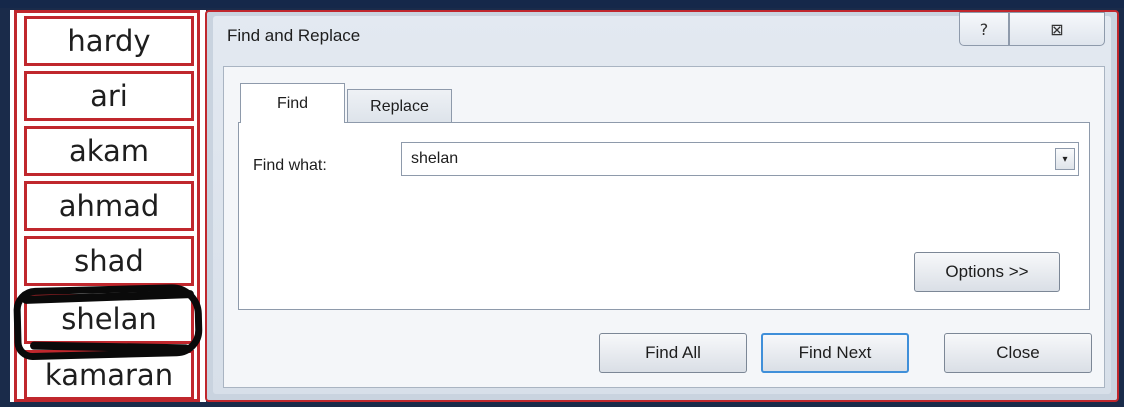 The image size is (1124, 407). What do you see at coordinates (434, 159) in the screenshot?
I see `find-what-value: shelan` at bounding box center [434, 159].